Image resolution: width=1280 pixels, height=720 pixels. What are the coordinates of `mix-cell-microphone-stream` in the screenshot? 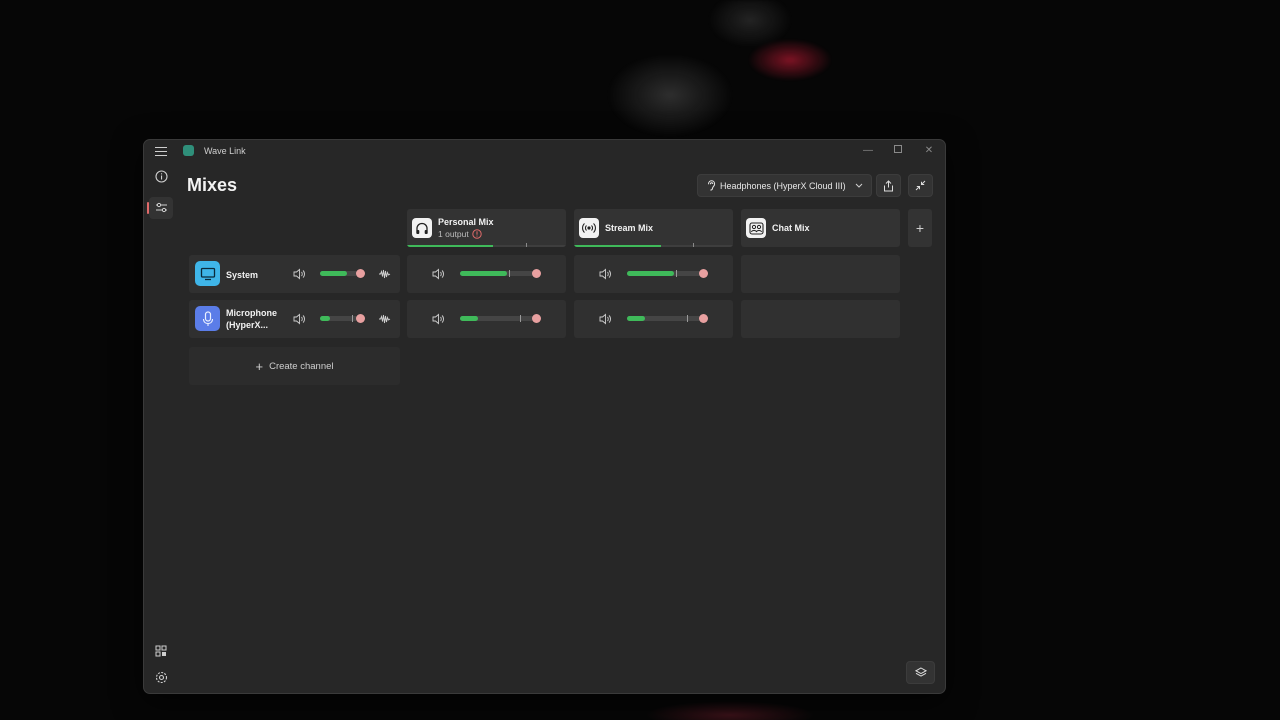 It's located at (653, 319).